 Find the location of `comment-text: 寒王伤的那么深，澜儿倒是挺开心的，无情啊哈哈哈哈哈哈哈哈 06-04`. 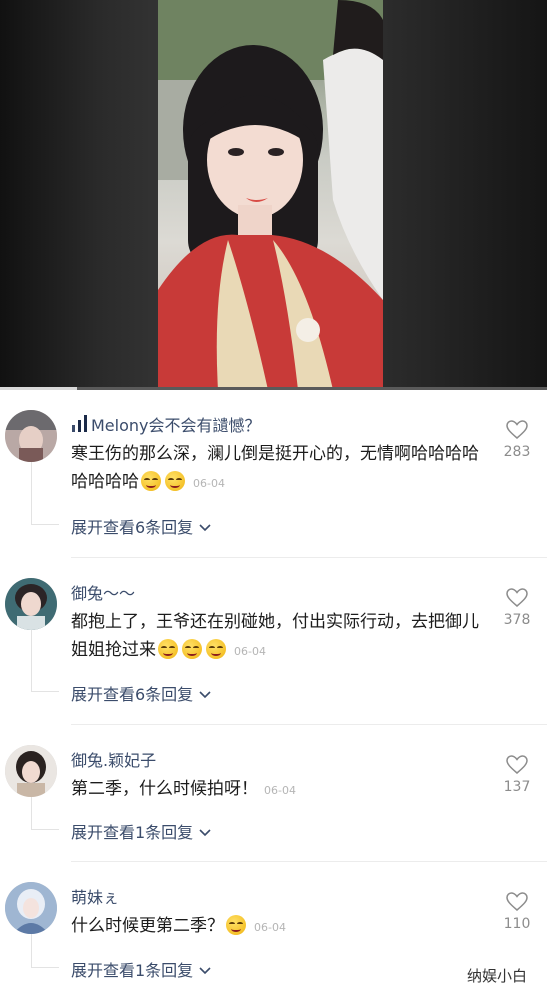

comment-text: 寒王伤的那么深，澜儿倒是挺开心的，无情啊哈哈哈哈哈哈哈哈 06-04 is located at coordinates (281, 469).